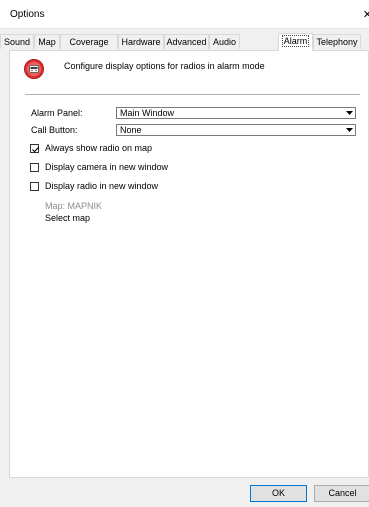  I want to click on title-bar: Options ✕, so click(184, 14).